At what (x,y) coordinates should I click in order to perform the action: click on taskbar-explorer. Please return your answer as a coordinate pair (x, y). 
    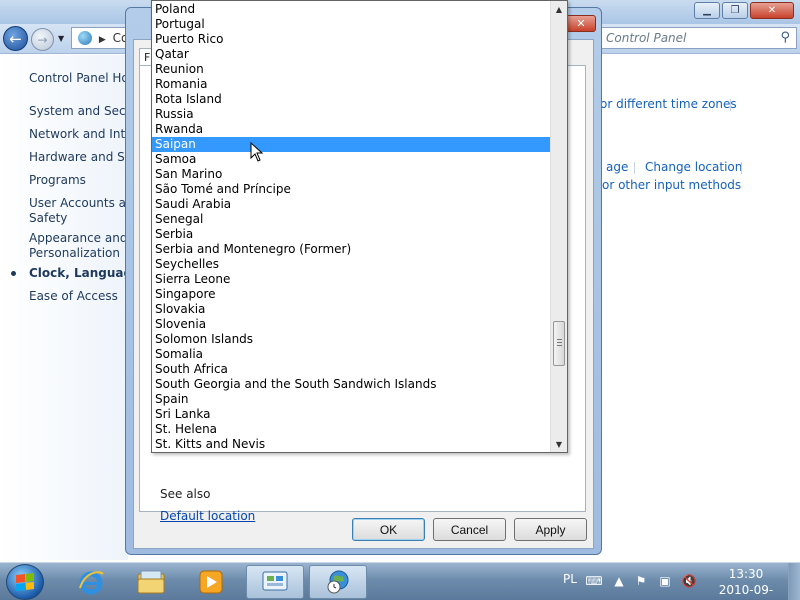
    Looking at the image, I should click on (151, 582).